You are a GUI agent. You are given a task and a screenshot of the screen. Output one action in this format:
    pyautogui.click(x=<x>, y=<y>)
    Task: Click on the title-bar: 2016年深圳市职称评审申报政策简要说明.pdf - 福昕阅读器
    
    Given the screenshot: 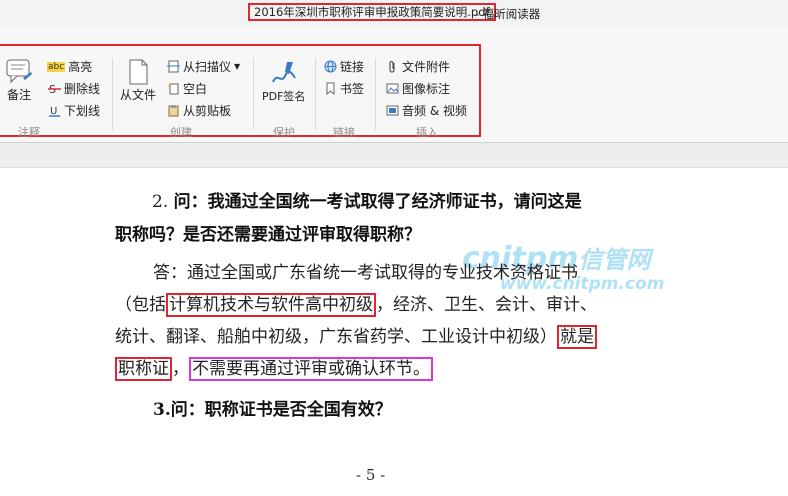 What is the action you would take?
    pyautogui.click(x=394, y=13)
    